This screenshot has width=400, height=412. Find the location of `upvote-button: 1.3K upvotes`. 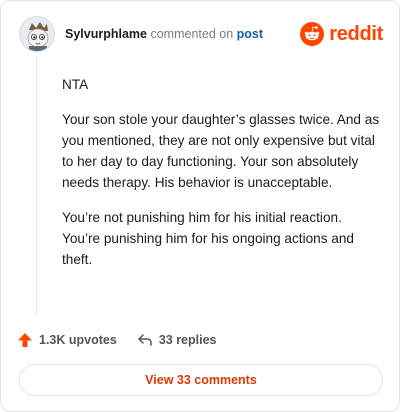

upvote-button: 1.3K upvotes is located at coordinates (67, 340).